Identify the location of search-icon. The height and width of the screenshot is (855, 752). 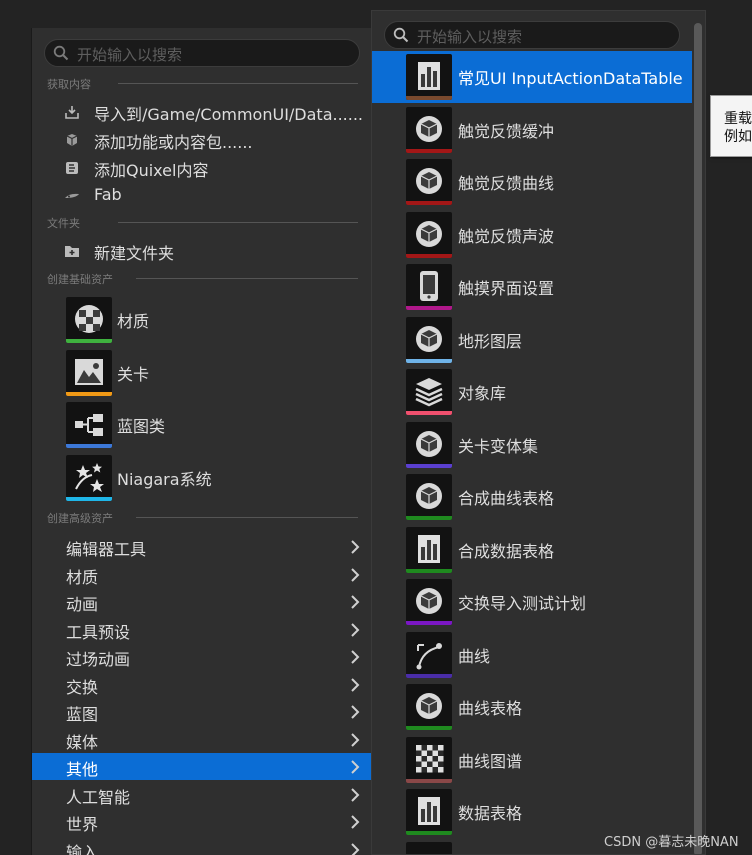
(61, 53).